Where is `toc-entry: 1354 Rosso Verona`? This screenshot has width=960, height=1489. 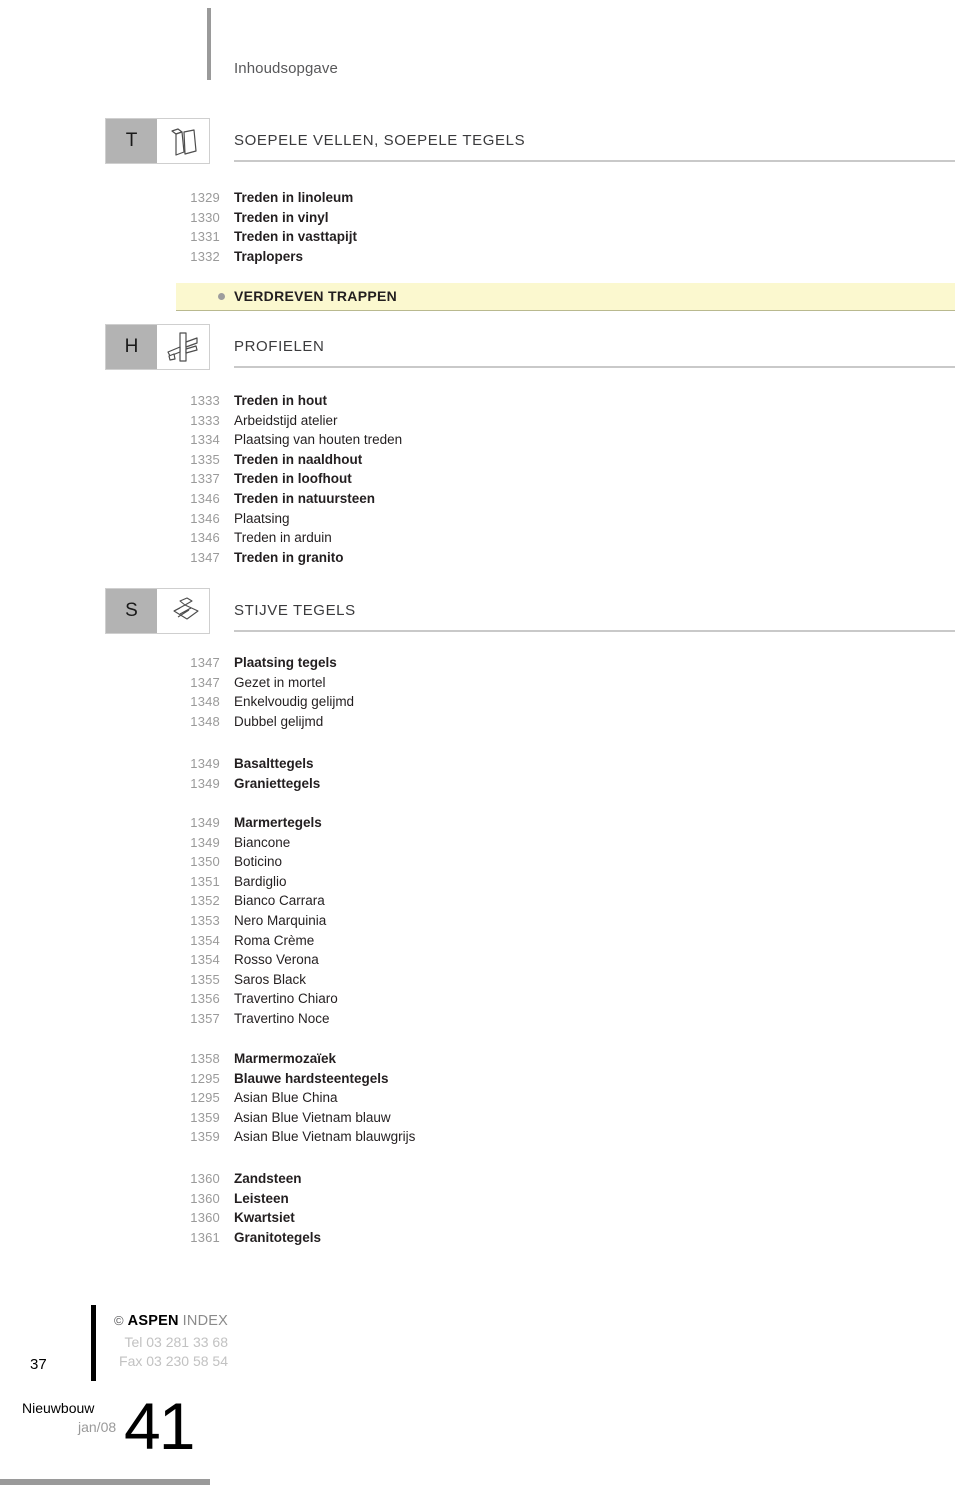
toc-entry: 1354 Rosso Verona is located at coordinates (480, 962).